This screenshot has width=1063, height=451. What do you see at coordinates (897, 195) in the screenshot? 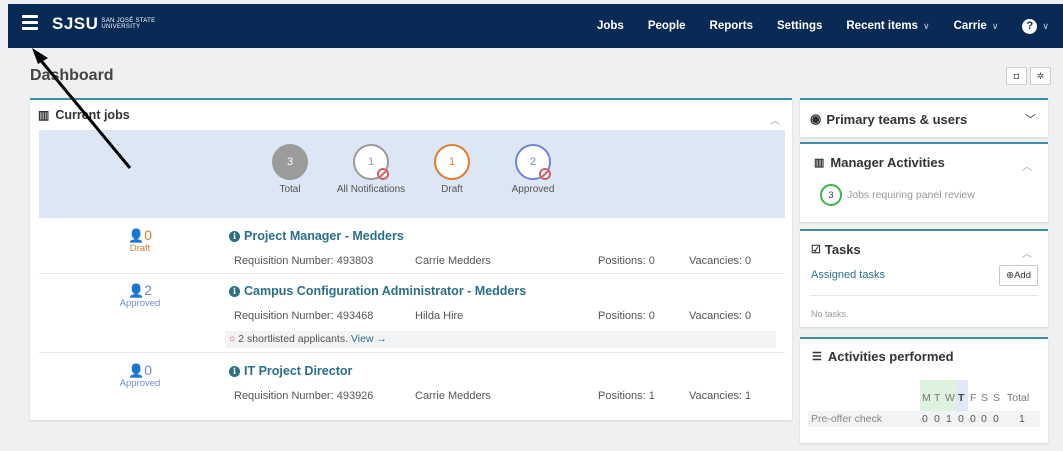
I see `panel-review-item: 3 Jobs requiring panel review` at bounding box center [897, 195].